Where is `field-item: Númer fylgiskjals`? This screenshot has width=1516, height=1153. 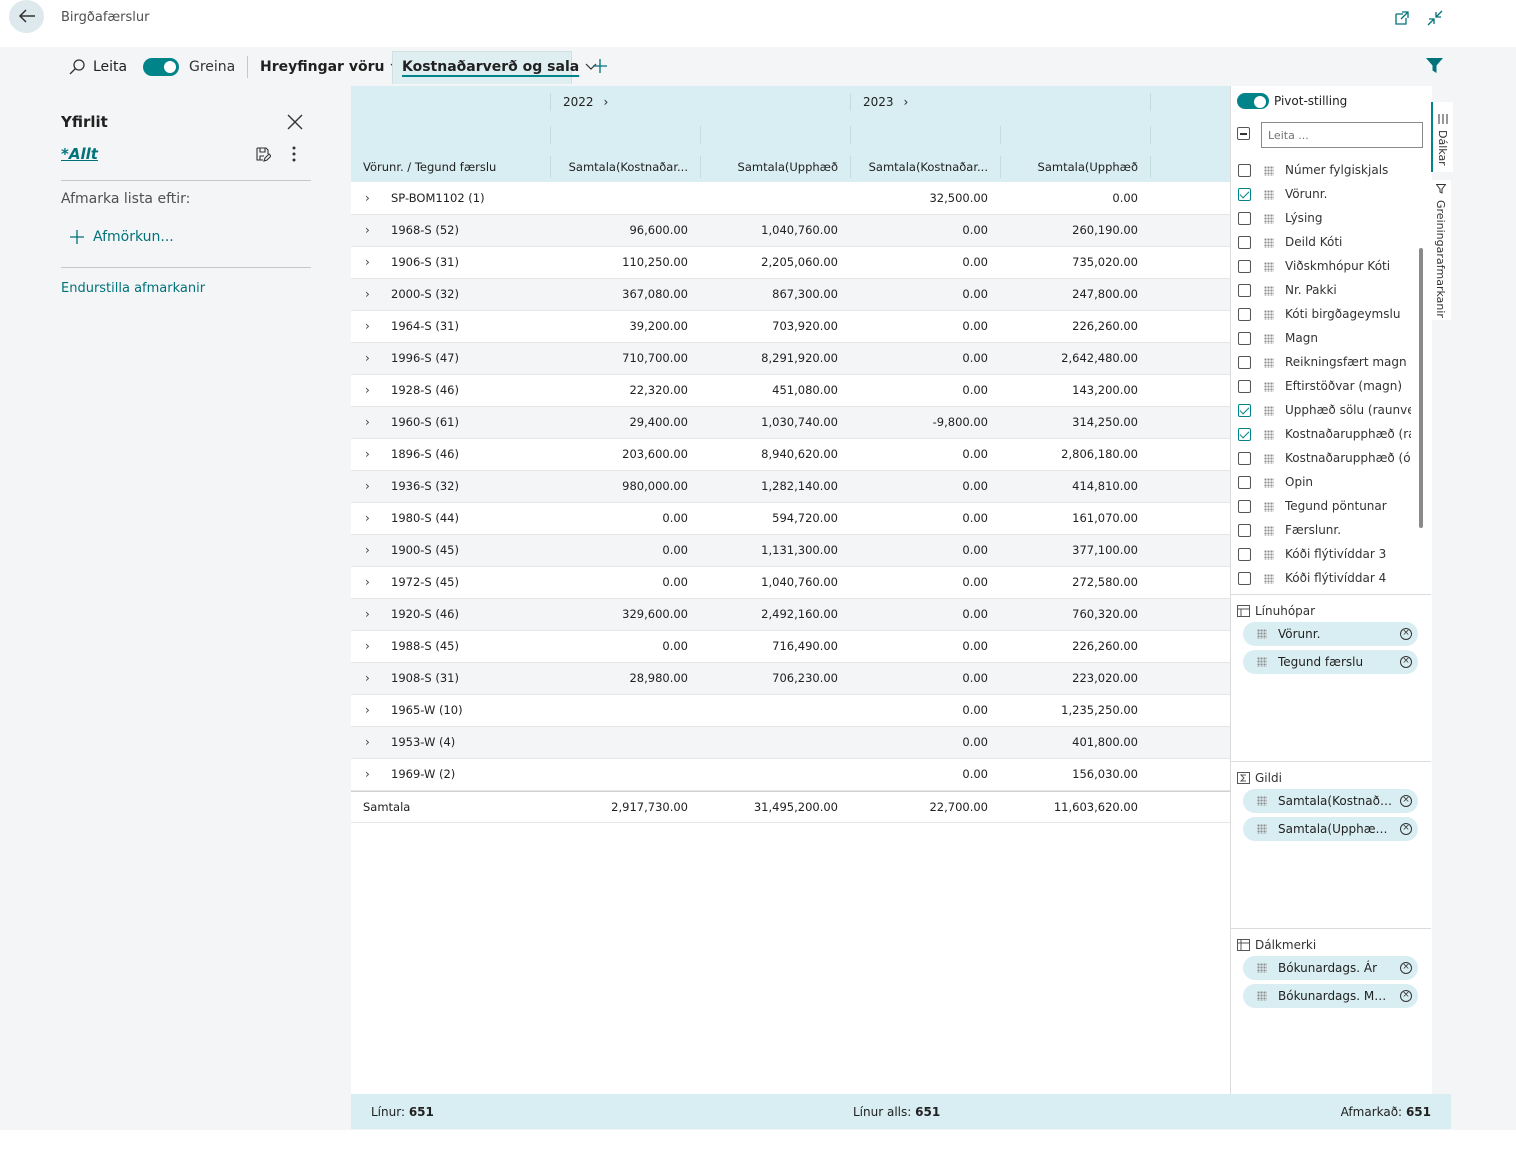
field-item: Númer fylgiskjals is located at coordinates (1327, 171).